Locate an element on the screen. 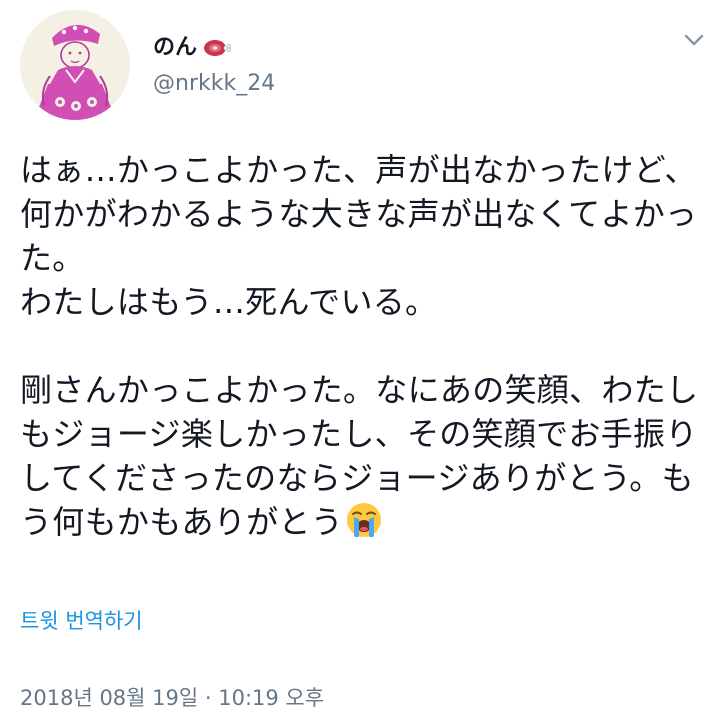  avatar is located at coordinates (75, 65).